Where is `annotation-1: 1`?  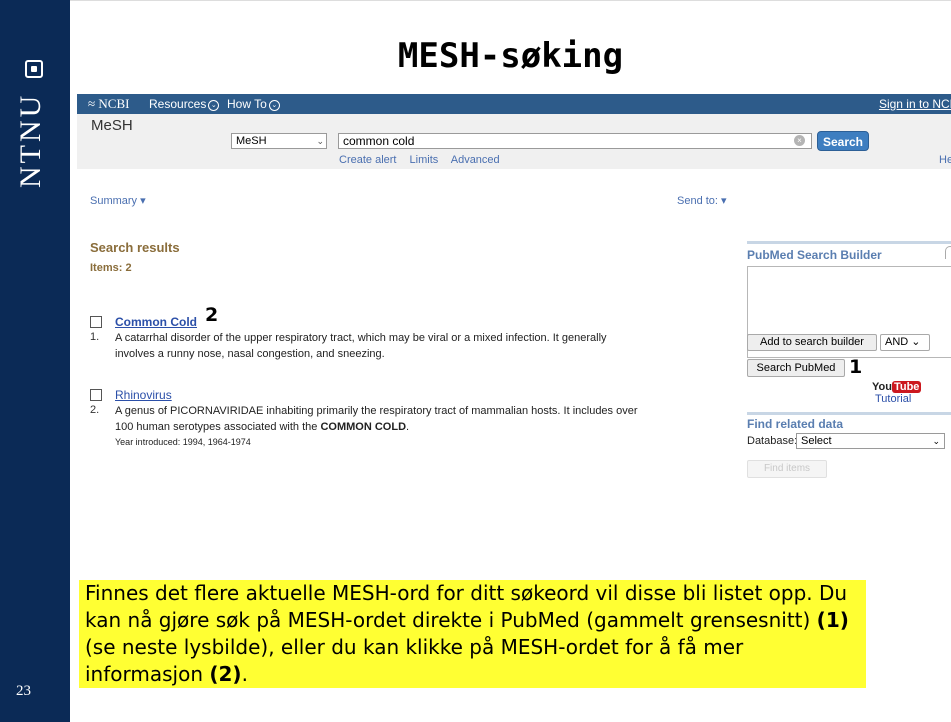
annotation-1: 1 is located at coordinates (856, 367).